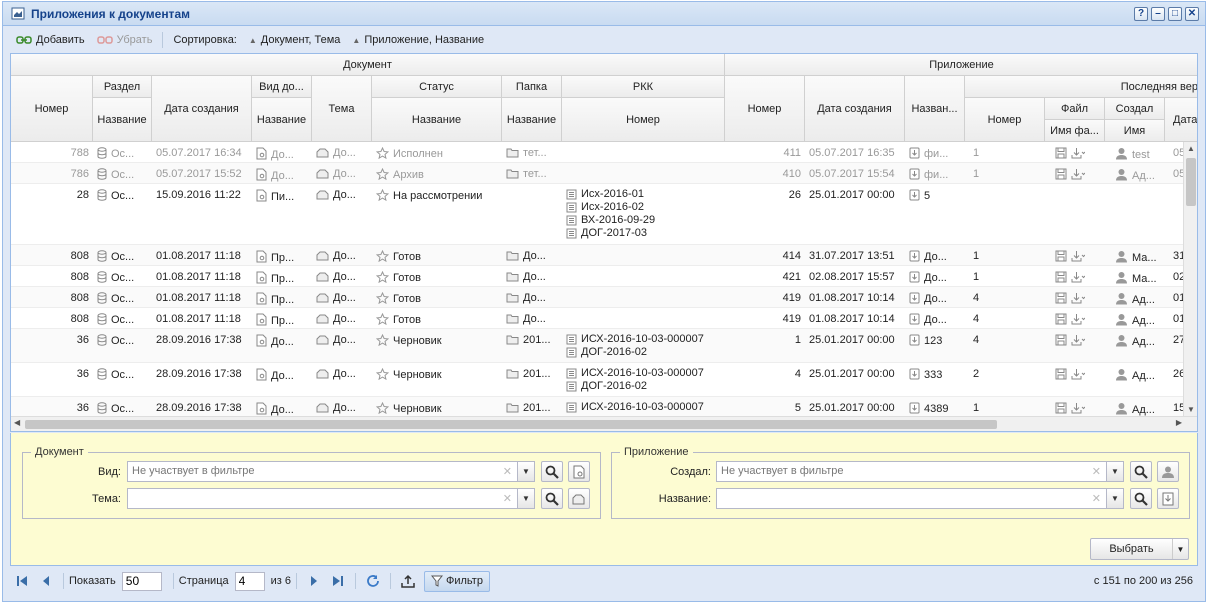 This screenshot has width=1208, height=604. What do you see at coordinates (643, 120) in the screenshot?
I see `header-rkk-number: Номер` at bounding box center [643, 120].